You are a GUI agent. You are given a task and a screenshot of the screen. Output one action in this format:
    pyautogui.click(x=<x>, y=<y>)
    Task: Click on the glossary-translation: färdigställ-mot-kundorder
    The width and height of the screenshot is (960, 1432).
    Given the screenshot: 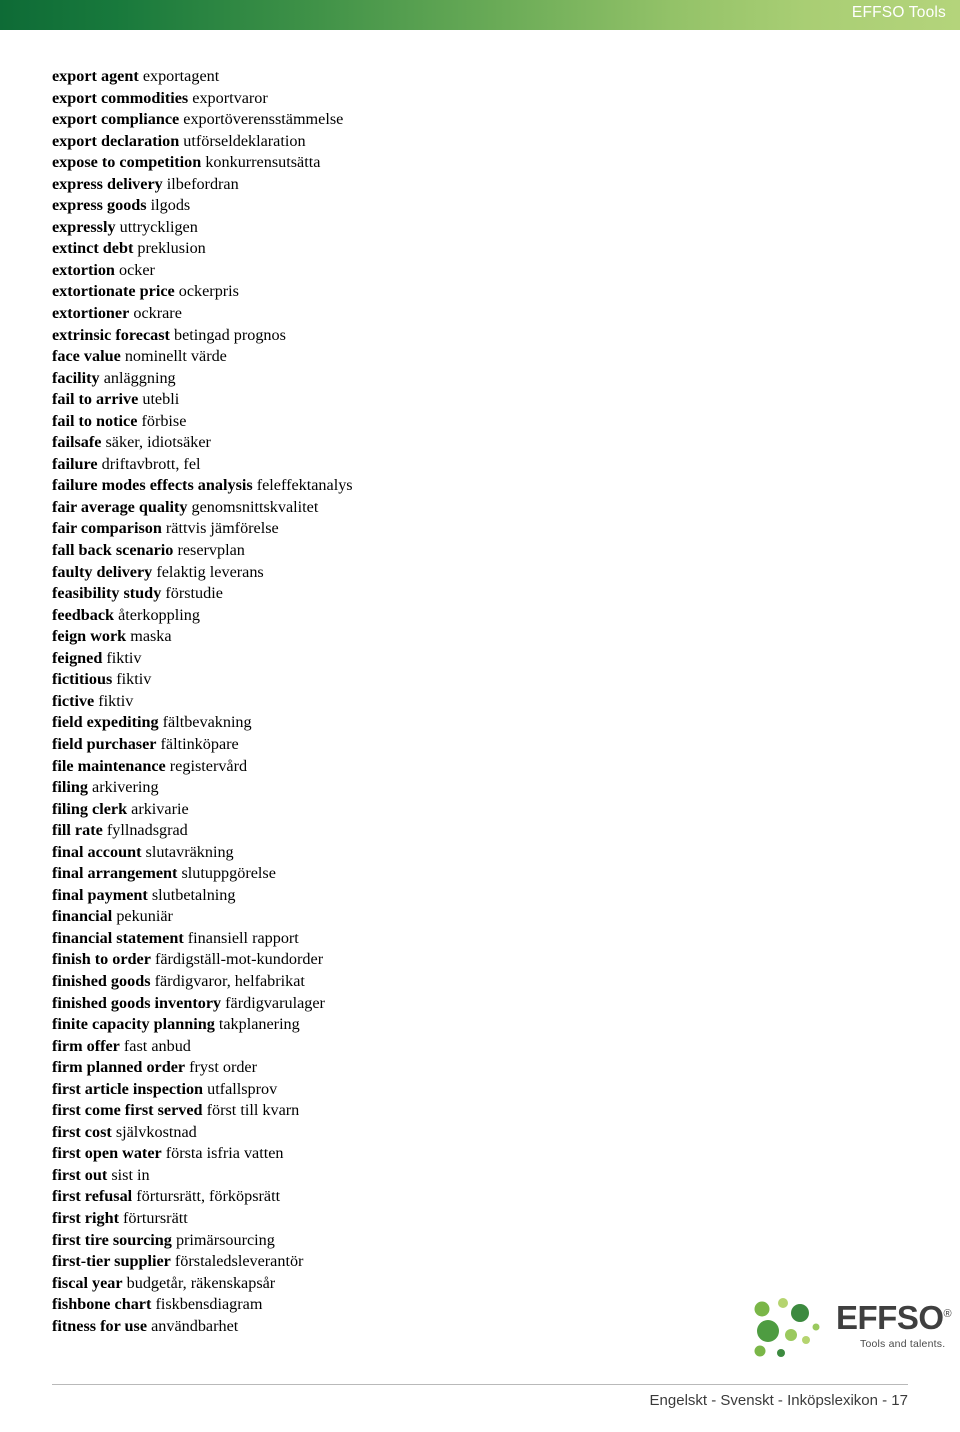 What is the action you would take?
    pyautogui.click(x=239, y=959)
    